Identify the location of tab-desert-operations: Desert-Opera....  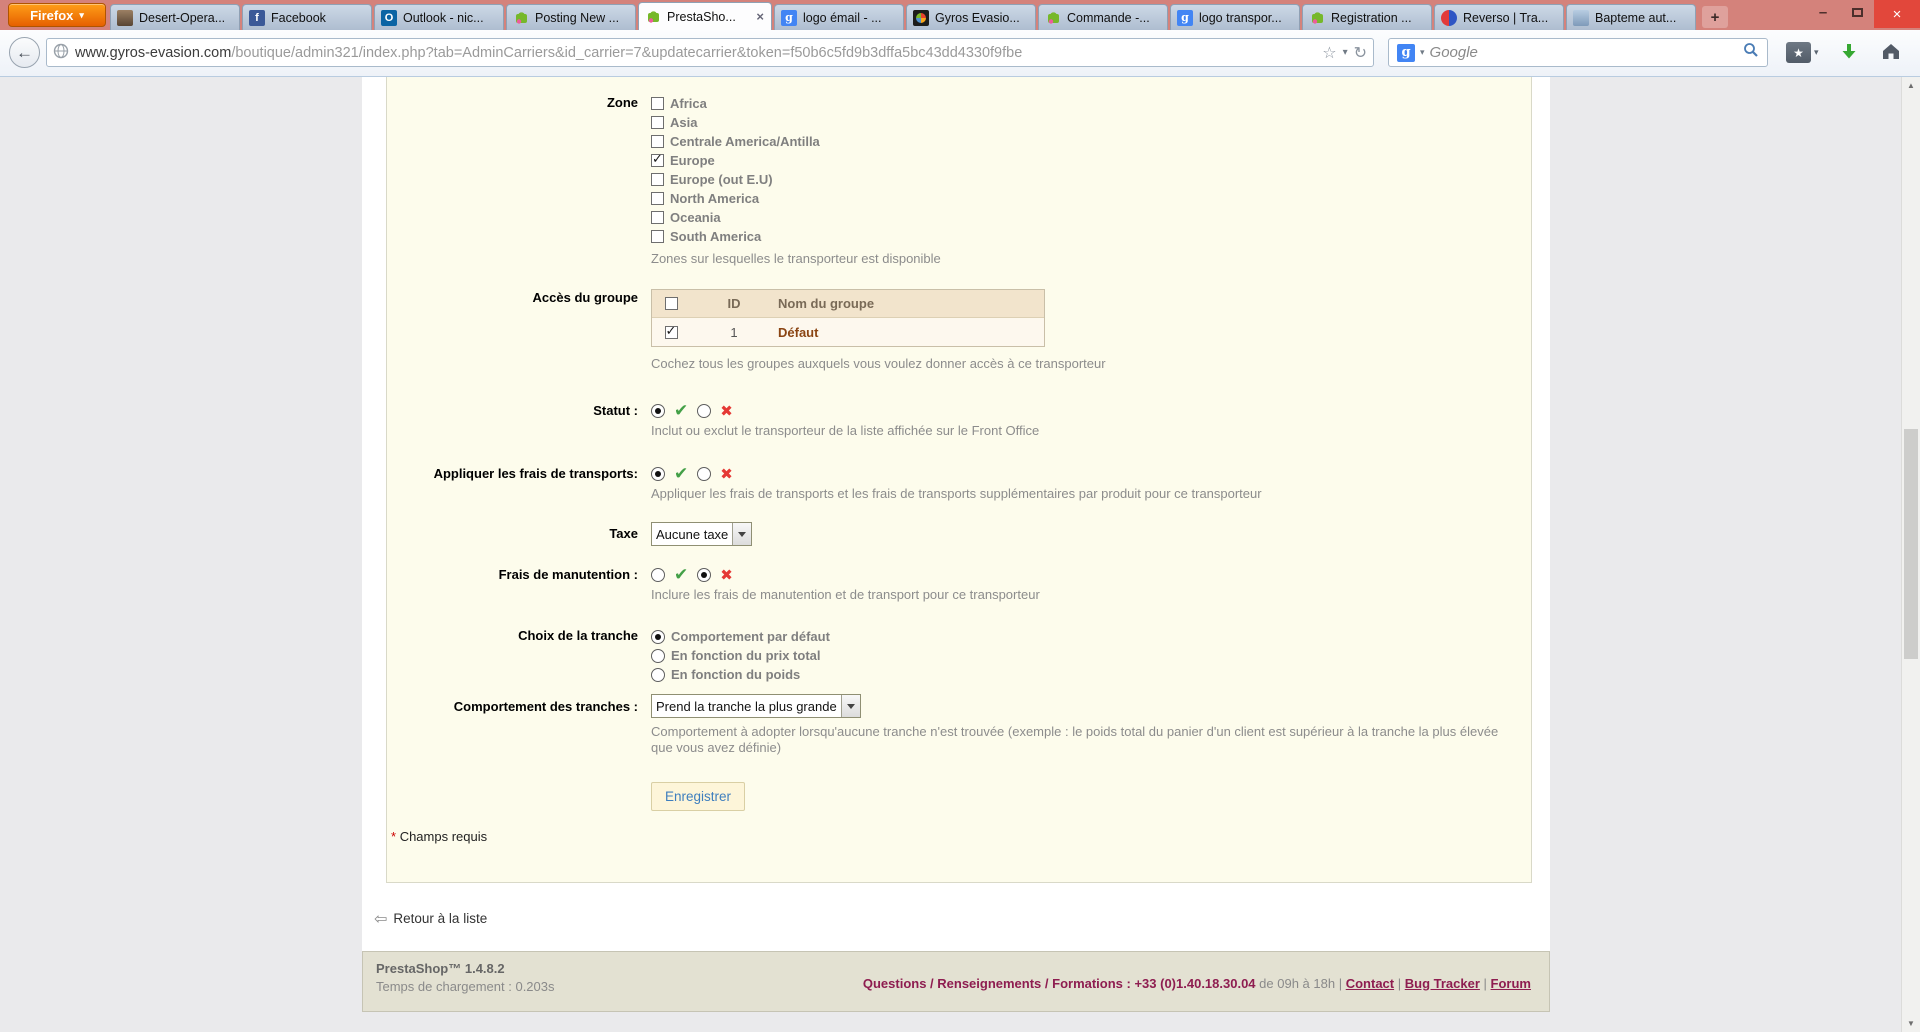
(175, 17).